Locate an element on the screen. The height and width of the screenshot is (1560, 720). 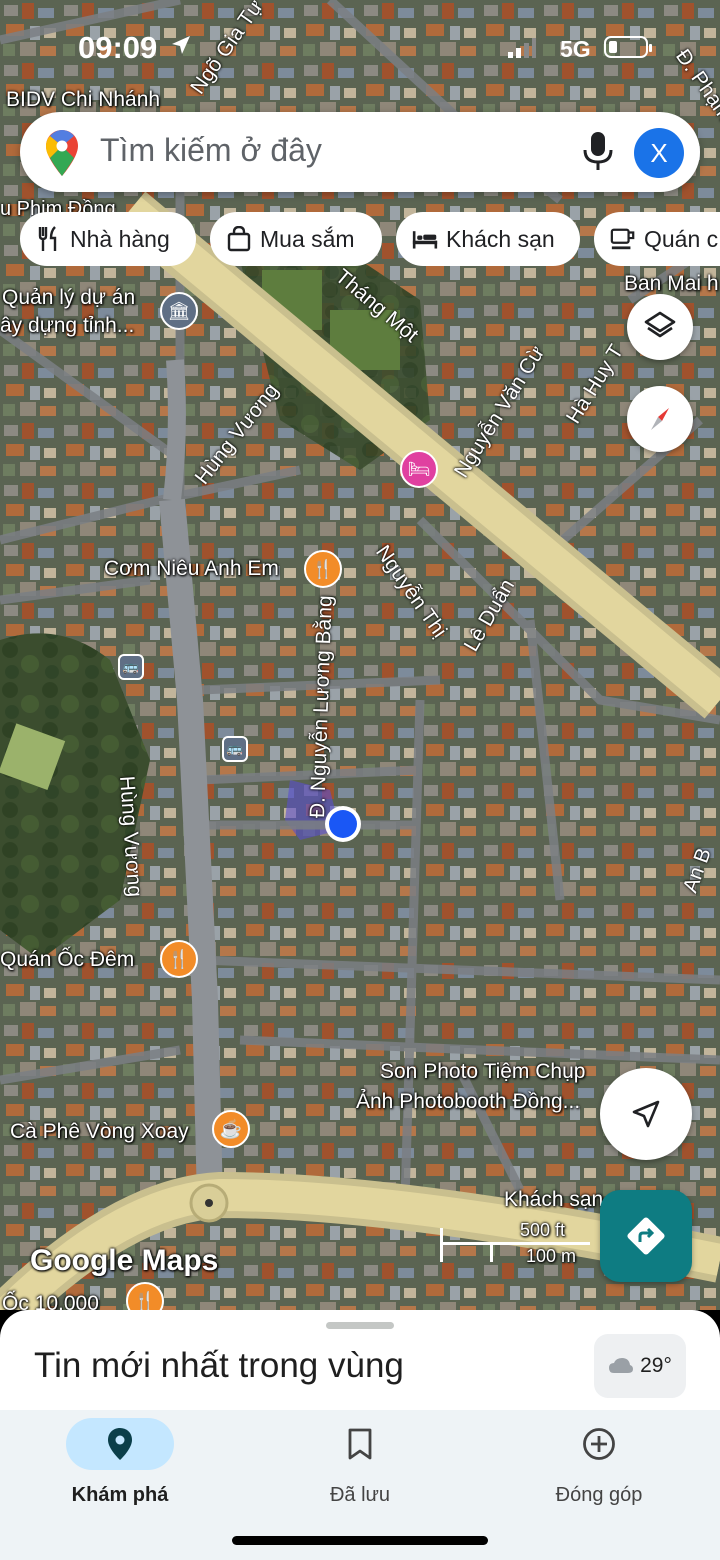
cloud-icon is located at coordinates (621, 1365).